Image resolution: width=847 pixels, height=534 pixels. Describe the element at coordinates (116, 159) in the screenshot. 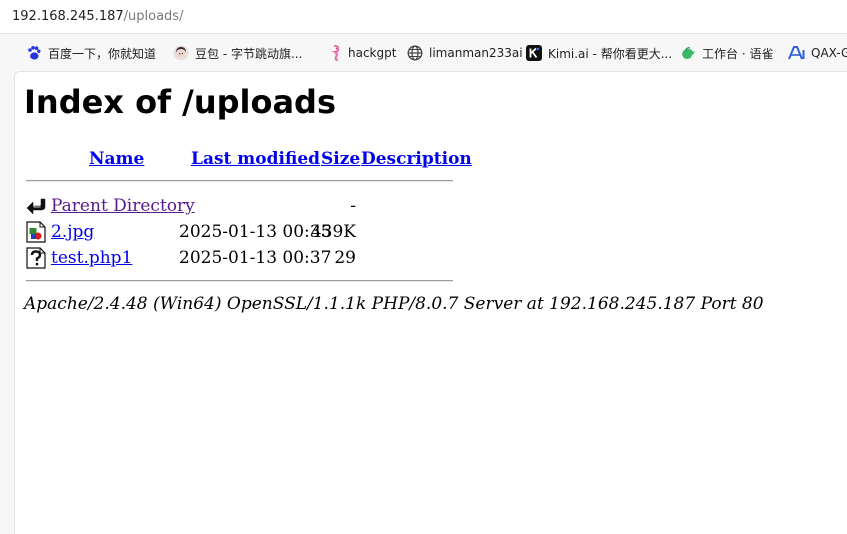

I see `column-header-name: Name` at that location.